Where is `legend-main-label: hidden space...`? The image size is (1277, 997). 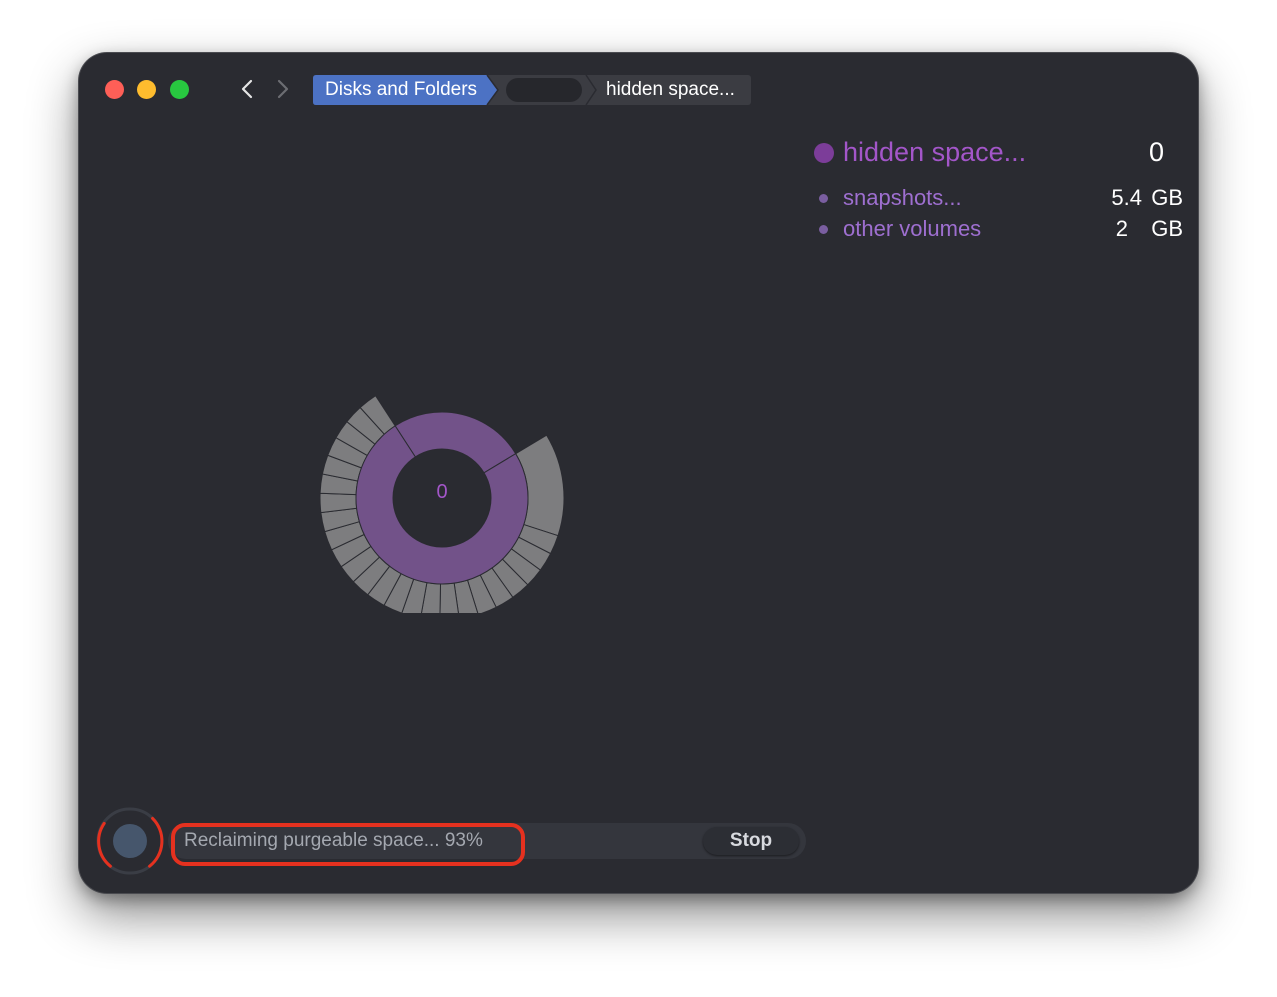 legend-main-label: hidden space... is located at coordinates (935, 152).